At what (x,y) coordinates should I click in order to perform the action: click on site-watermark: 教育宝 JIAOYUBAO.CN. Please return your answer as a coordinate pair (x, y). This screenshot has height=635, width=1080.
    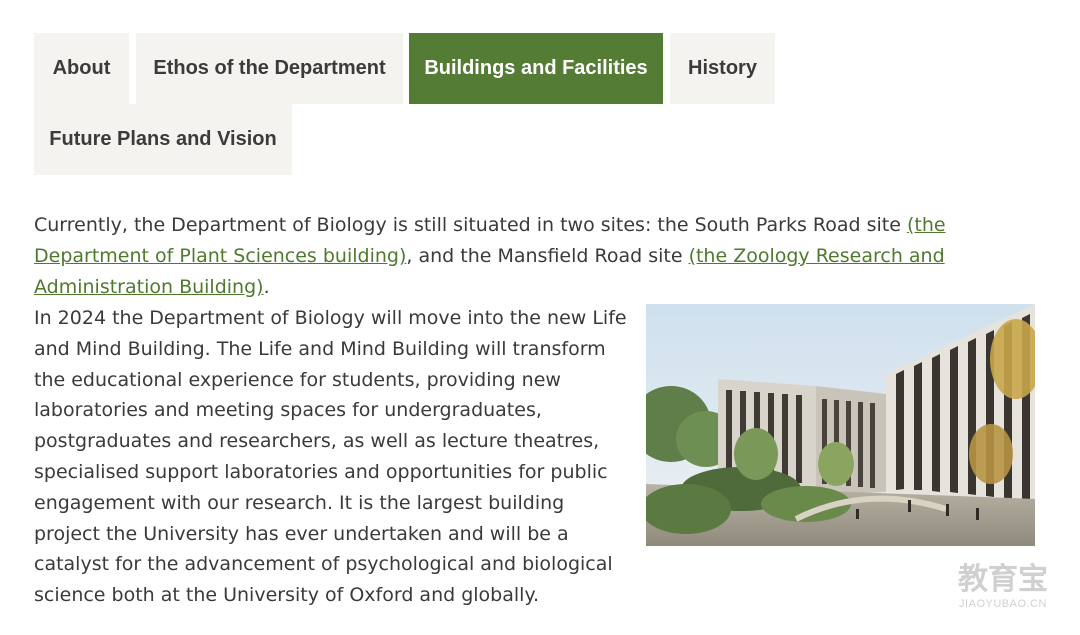
    Looking at the image, I should click on (1003, 588).